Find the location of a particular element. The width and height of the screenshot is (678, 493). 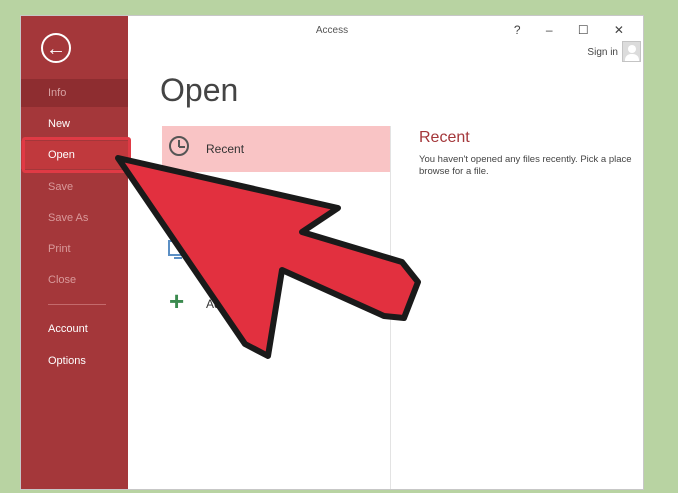

open-highlight-box is located at coordinates (76, 155).